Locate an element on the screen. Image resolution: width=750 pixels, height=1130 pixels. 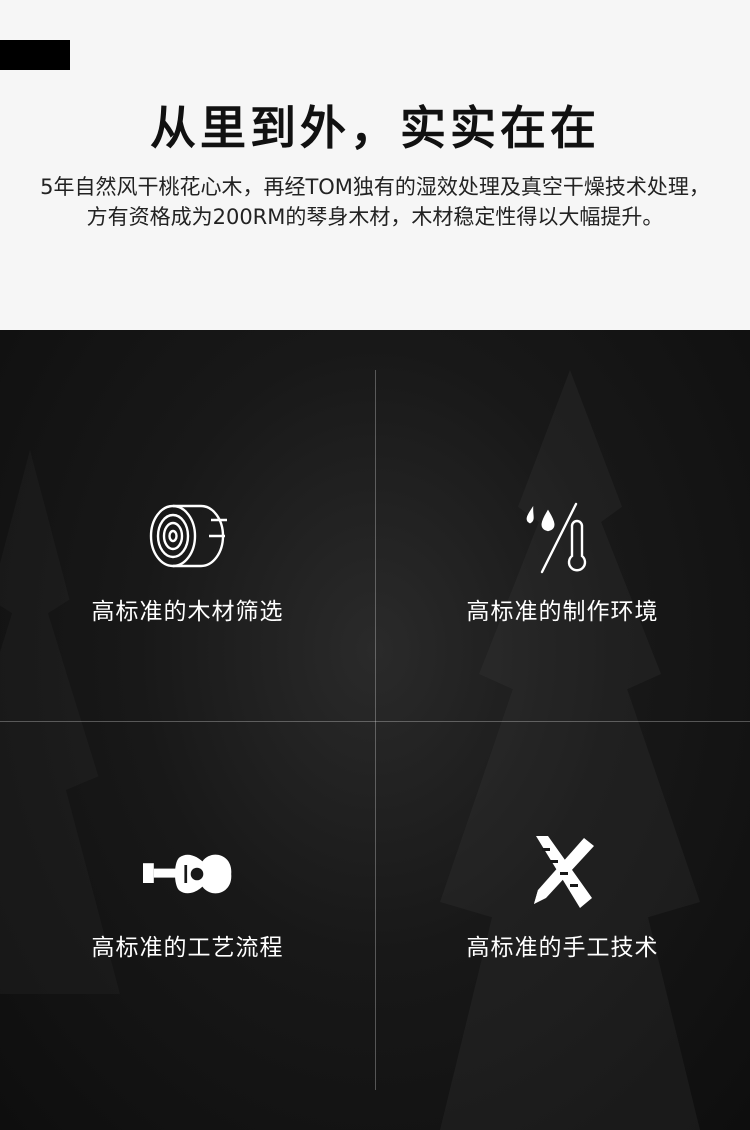
feature-label: 高标准的制作环境 is located at coordinates (562, 612).